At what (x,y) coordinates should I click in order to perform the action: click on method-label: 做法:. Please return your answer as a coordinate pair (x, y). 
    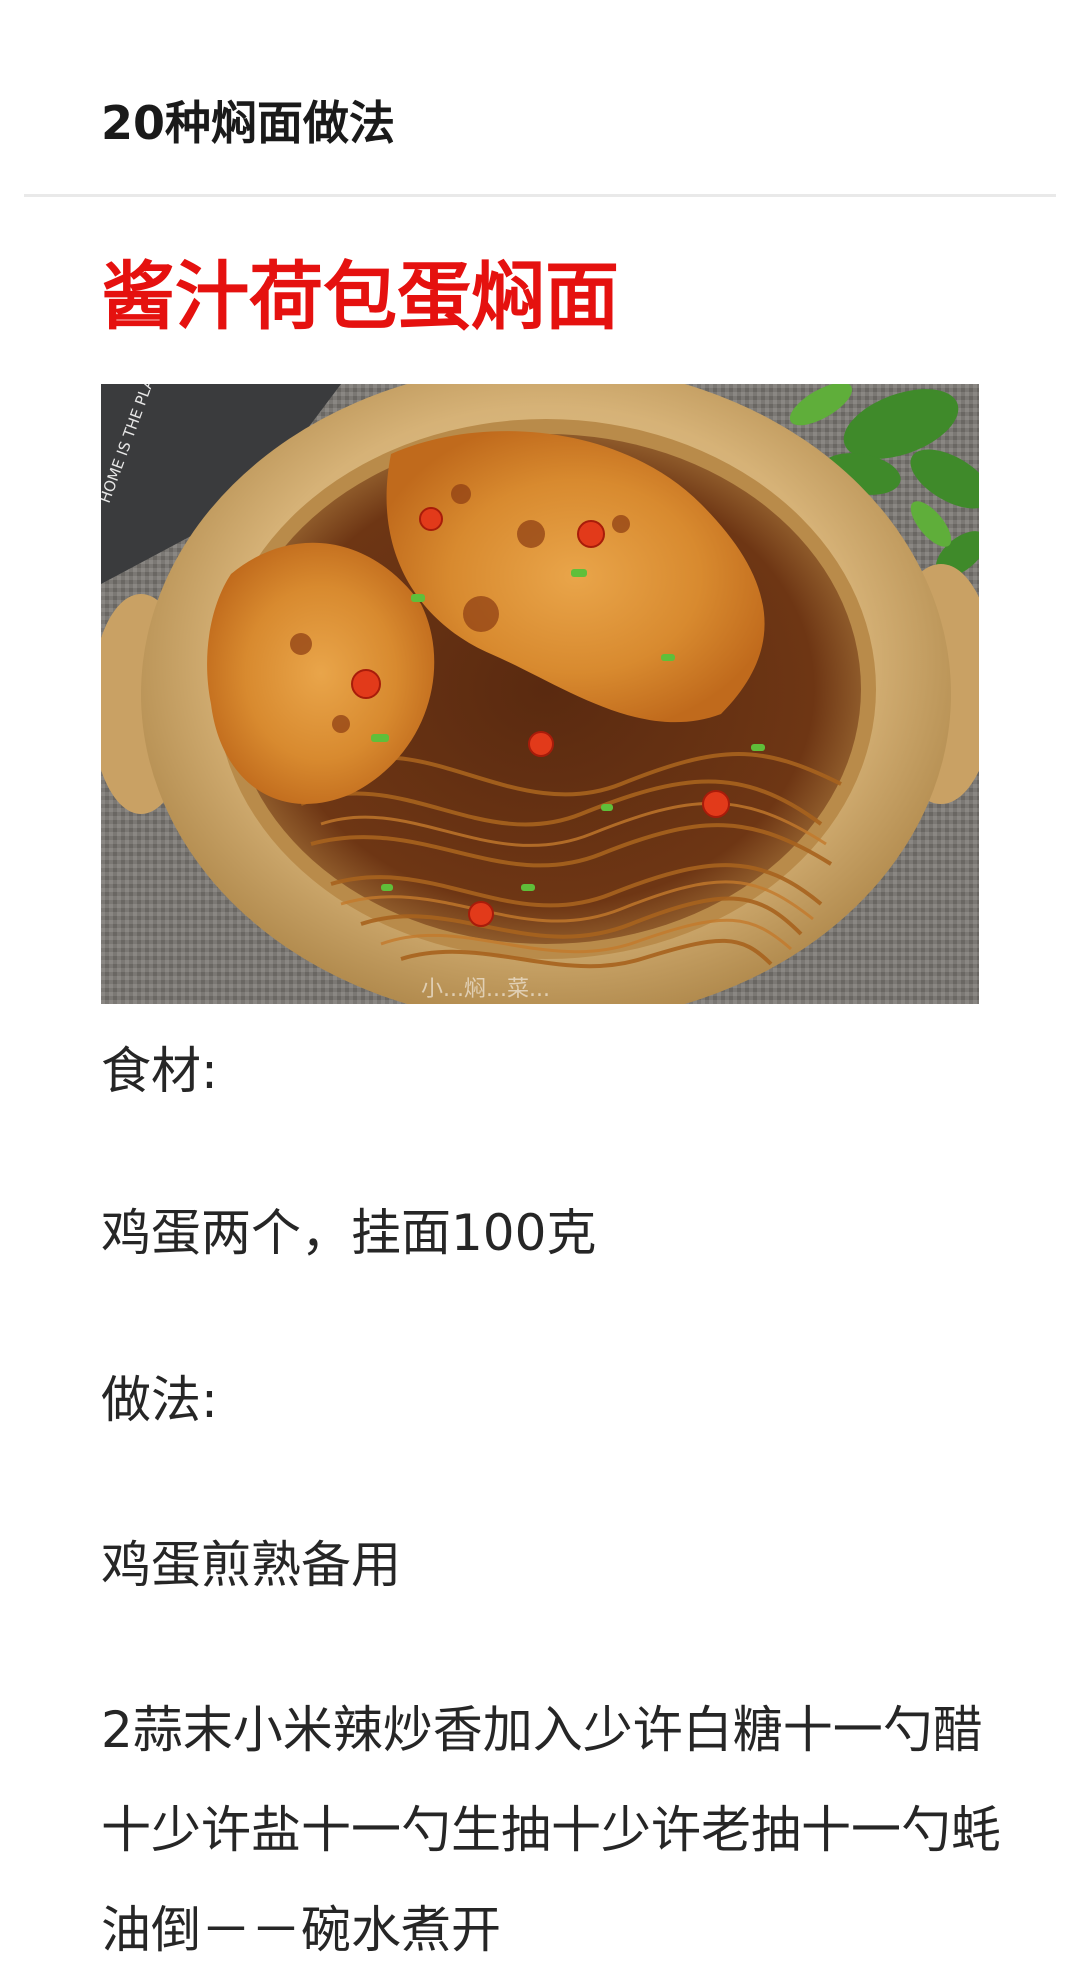
    Looking at the image, I should click on (159, 1400).